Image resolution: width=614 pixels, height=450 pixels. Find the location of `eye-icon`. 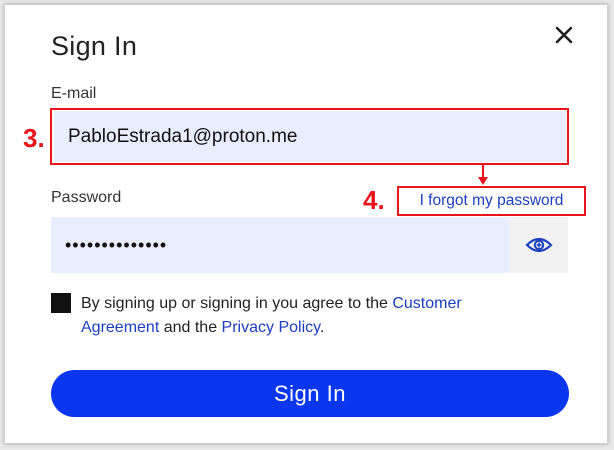

eye-icon is located at coordinates (538, 245).